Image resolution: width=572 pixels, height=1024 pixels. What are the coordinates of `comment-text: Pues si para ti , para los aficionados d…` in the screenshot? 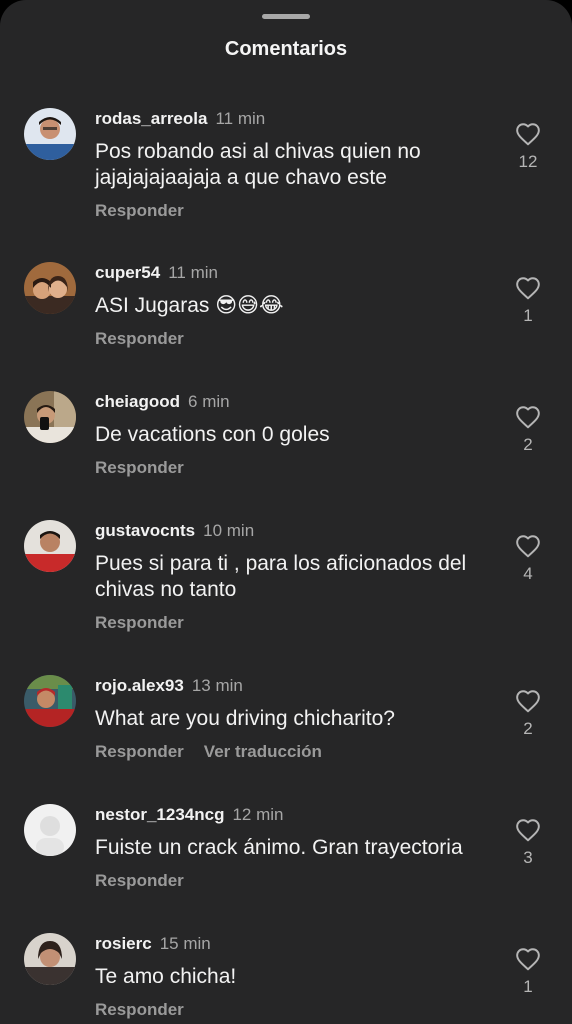 It's located at (281, 576).